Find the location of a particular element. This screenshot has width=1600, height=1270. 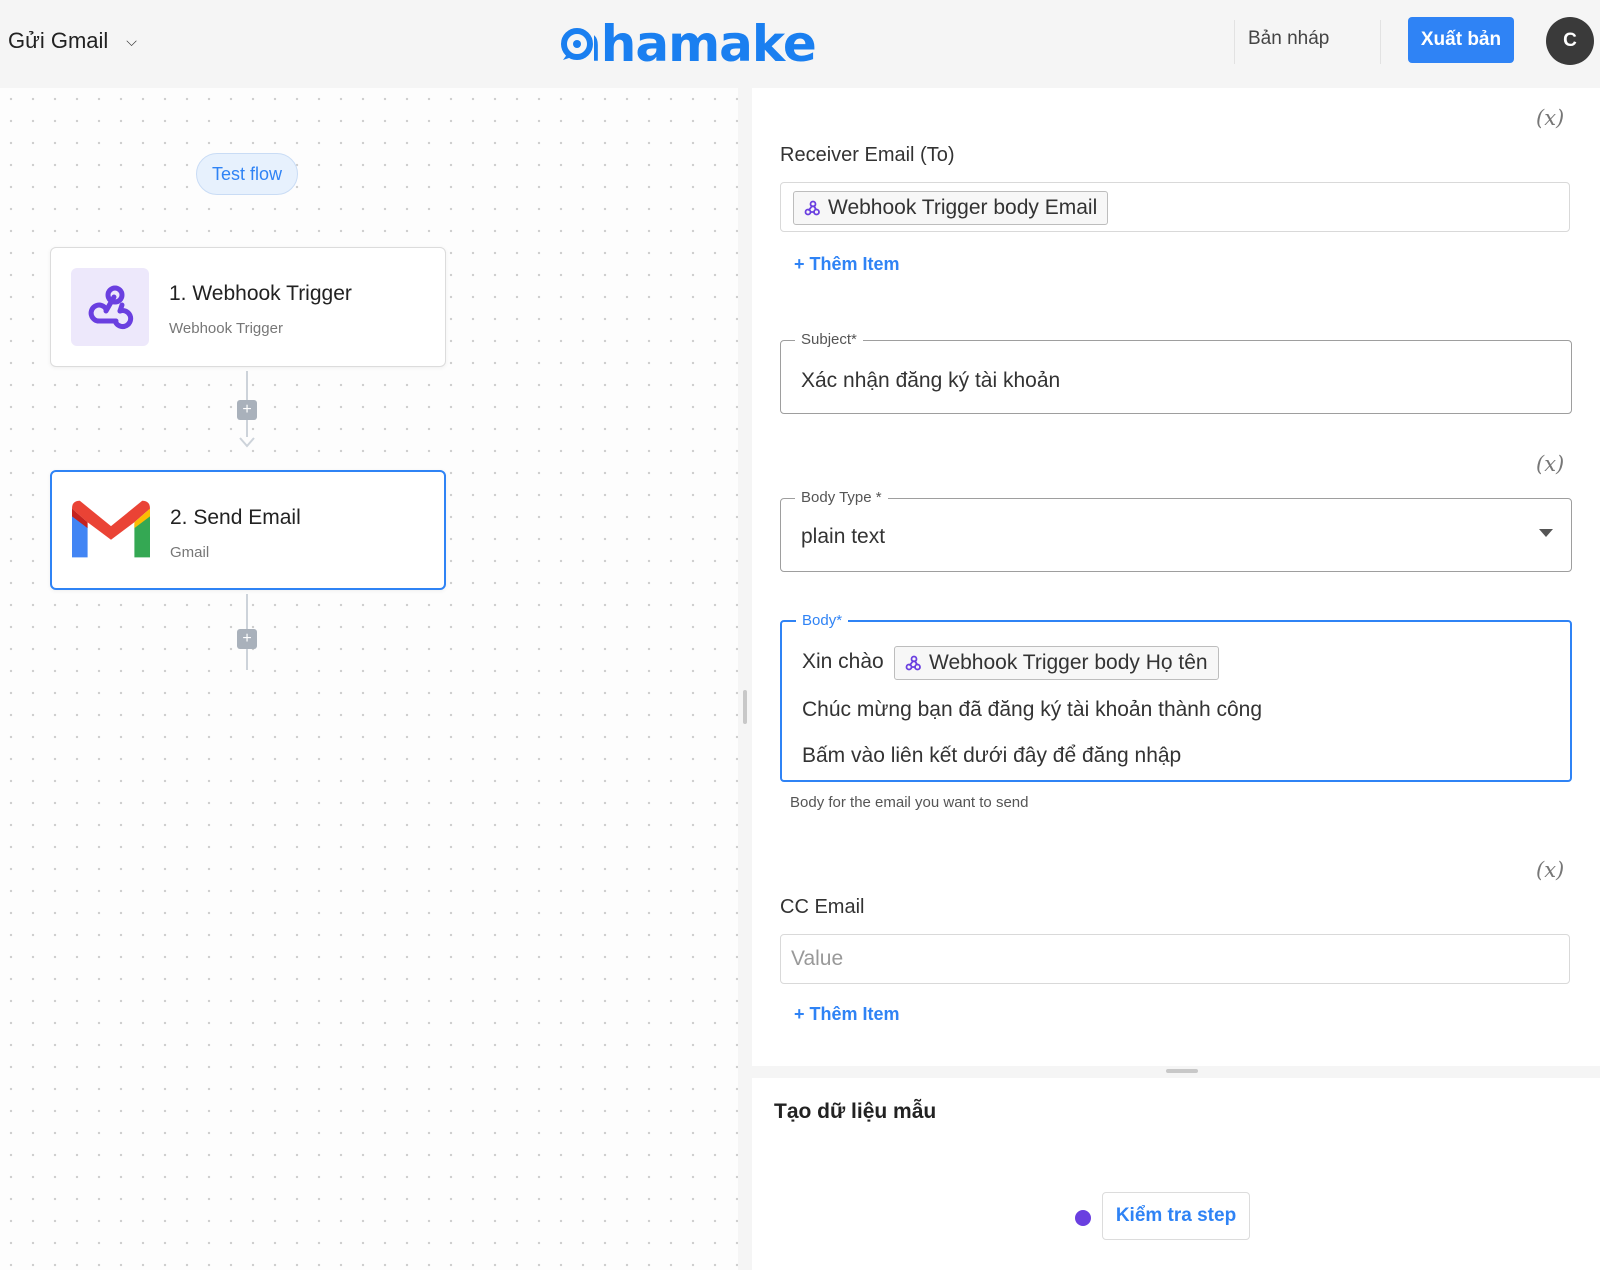

flow-name-label: Gửi Gmail is located at coordinates (58, 40).